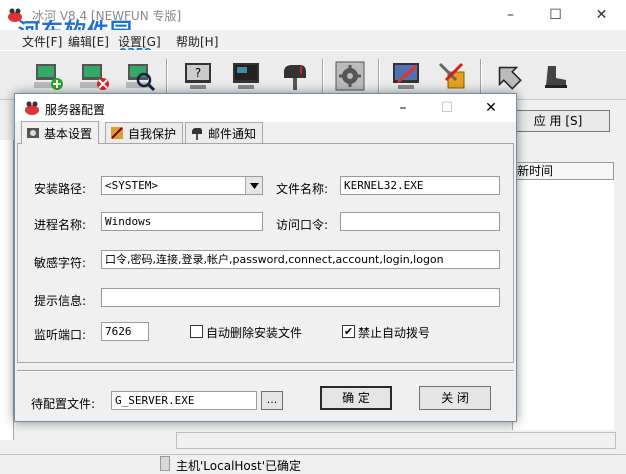  I want to click on install-path-value: <SYSTEM>, so click(131, 185).